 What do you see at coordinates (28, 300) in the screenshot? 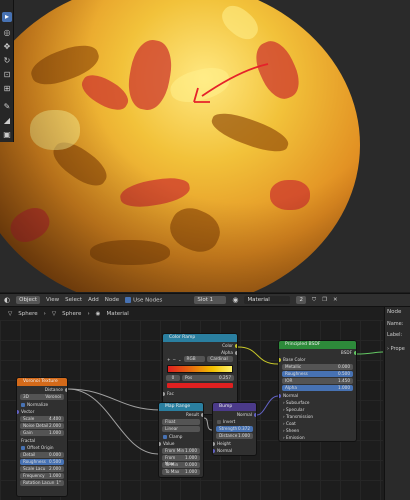
I see `object-menu: Object` at bounding box center [28, 300].